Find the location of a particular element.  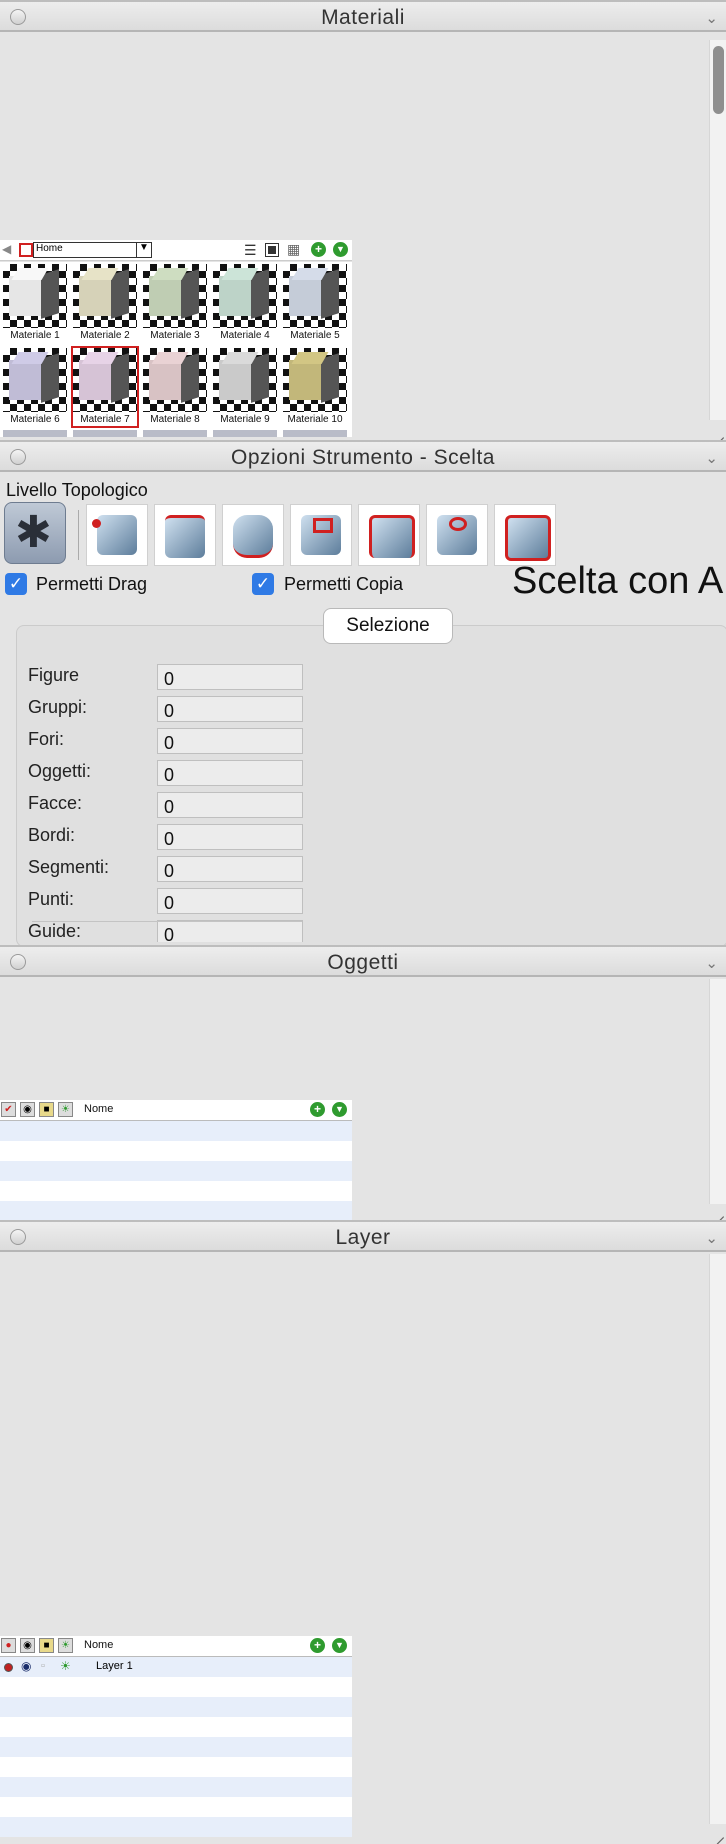

oggetti-titlebar: Oggetti ⌄ is located at coordinates (363, 961).